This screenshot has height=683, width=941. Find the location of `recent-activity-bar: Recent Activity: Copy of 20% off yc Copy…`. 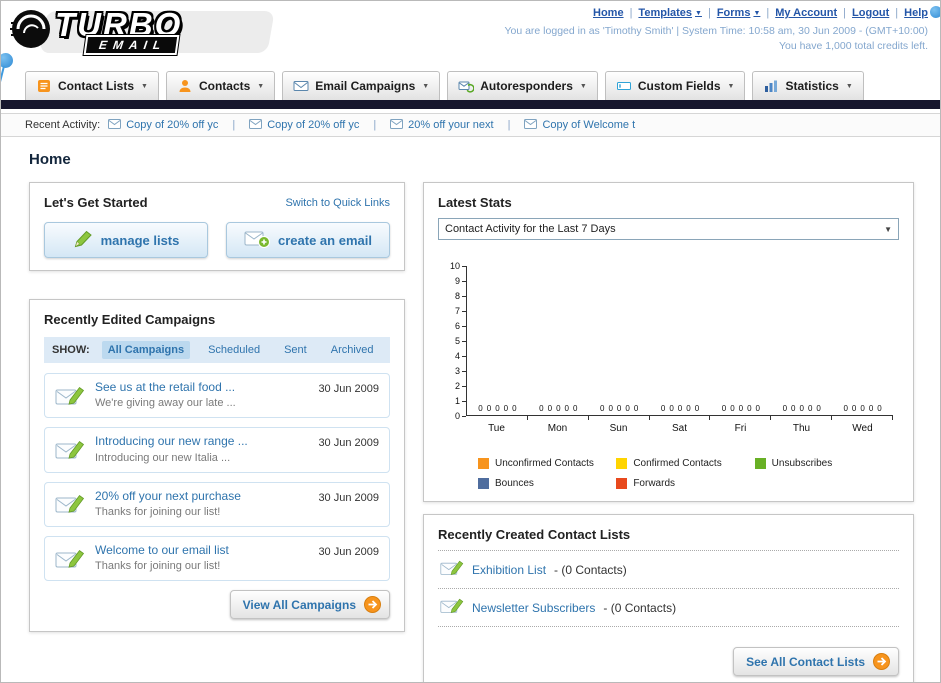

recent-activity-bar: Recent Activity: Copy of 20% off yc Copy… is located at coordinates (470, 125).